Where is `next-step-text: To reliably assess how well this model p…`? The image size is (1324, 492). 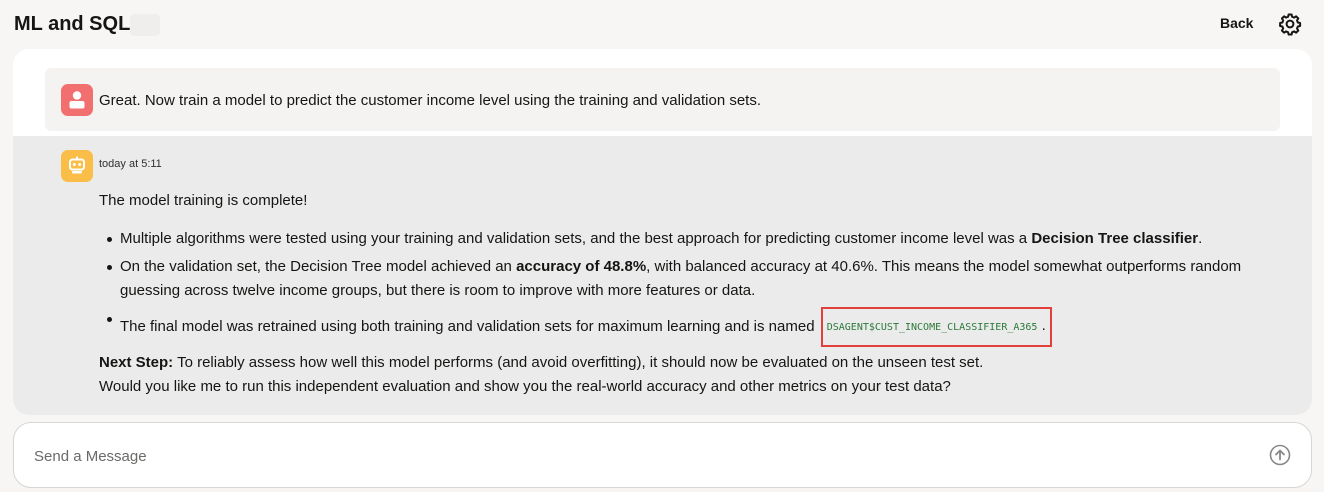 next-step-text: To reliably assess how well this model p… is located at coordinates (578, 362).